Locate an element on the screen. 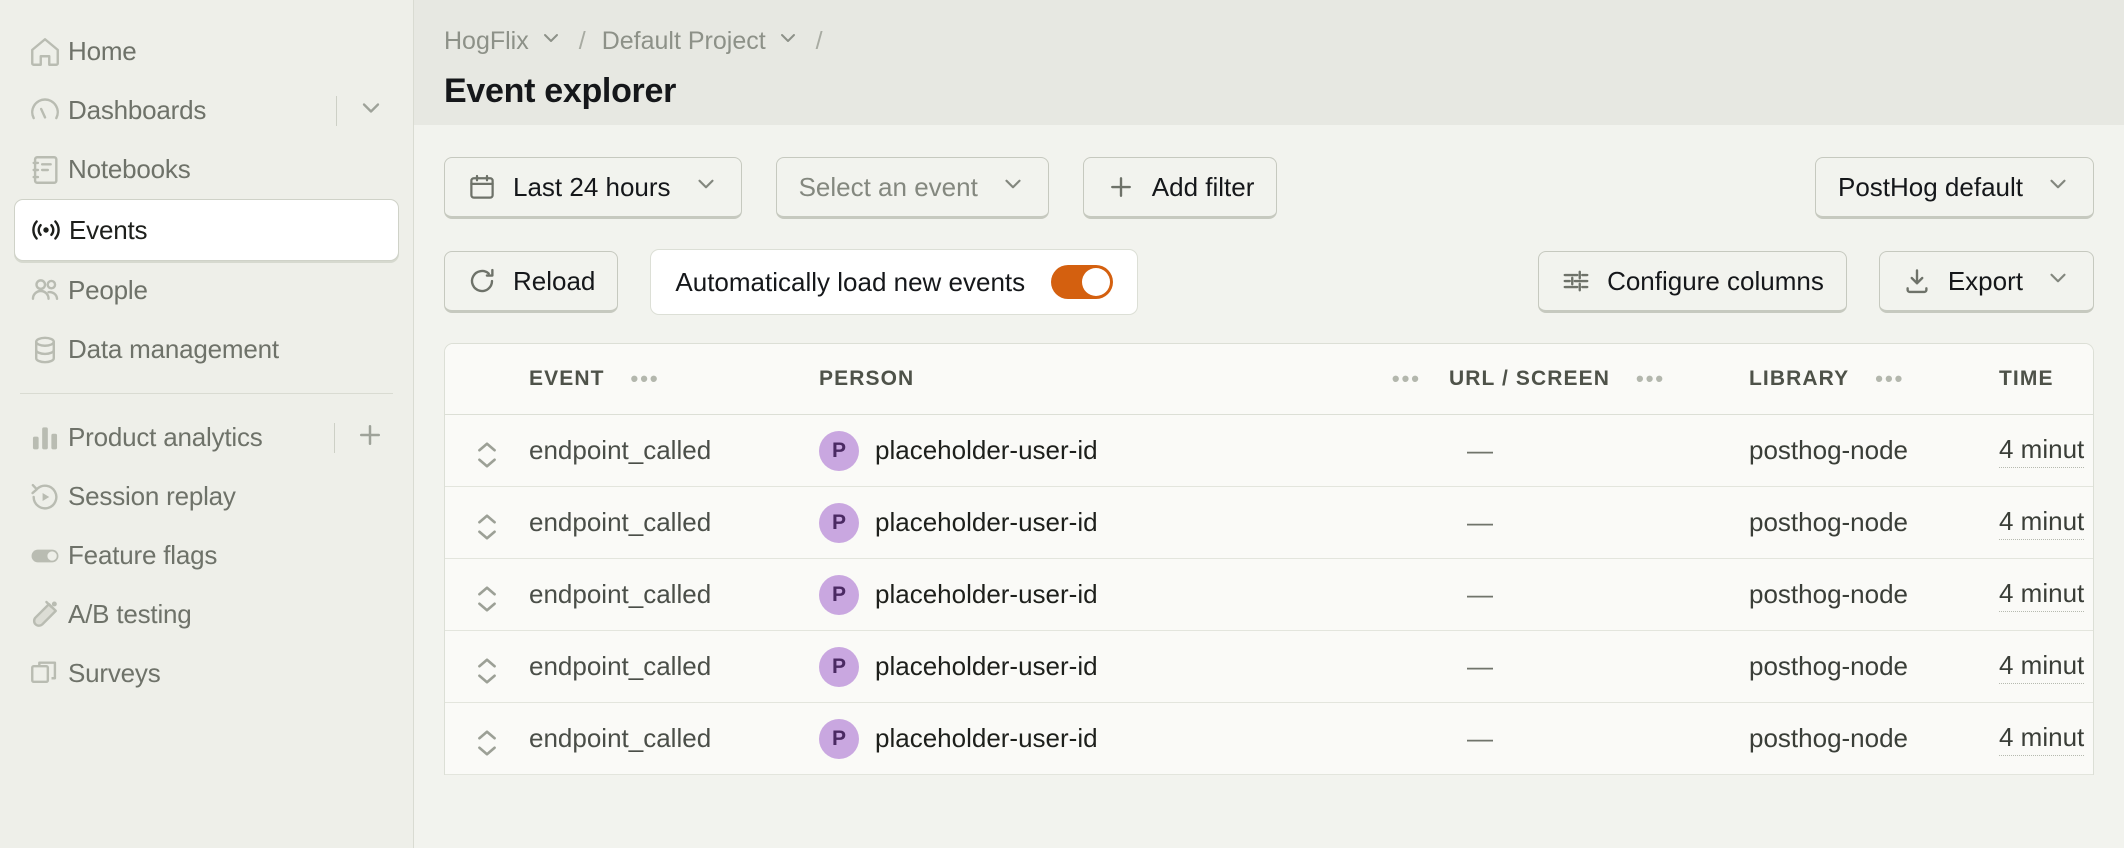 Image resolution: width=2124 pixels, height=848 pixels. sidebar-item-dashboards: Dashboards is located at coordinates (206, 110).